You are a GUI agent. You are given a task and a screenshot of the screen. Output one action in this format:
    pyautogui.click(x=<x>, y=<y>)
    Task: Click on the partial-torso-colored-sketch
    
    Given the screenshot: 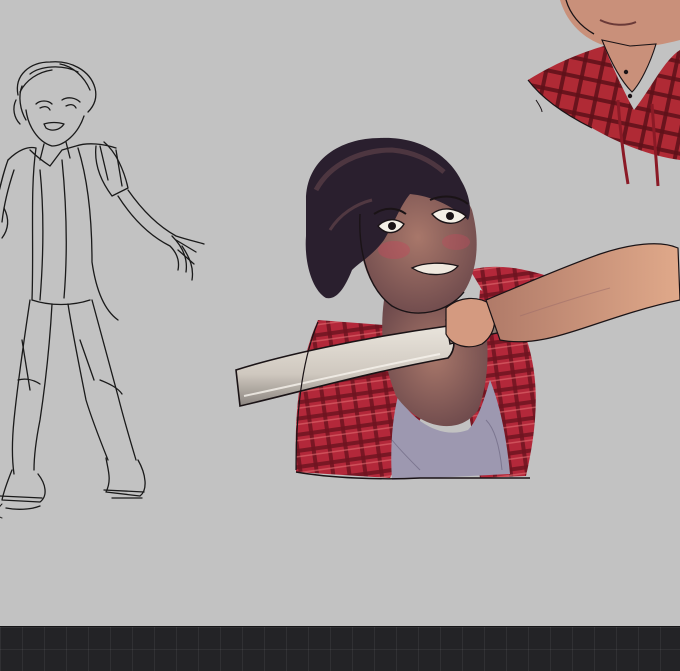 What is the action you would take?
    pyautogui.click(x=603, y=93)
    